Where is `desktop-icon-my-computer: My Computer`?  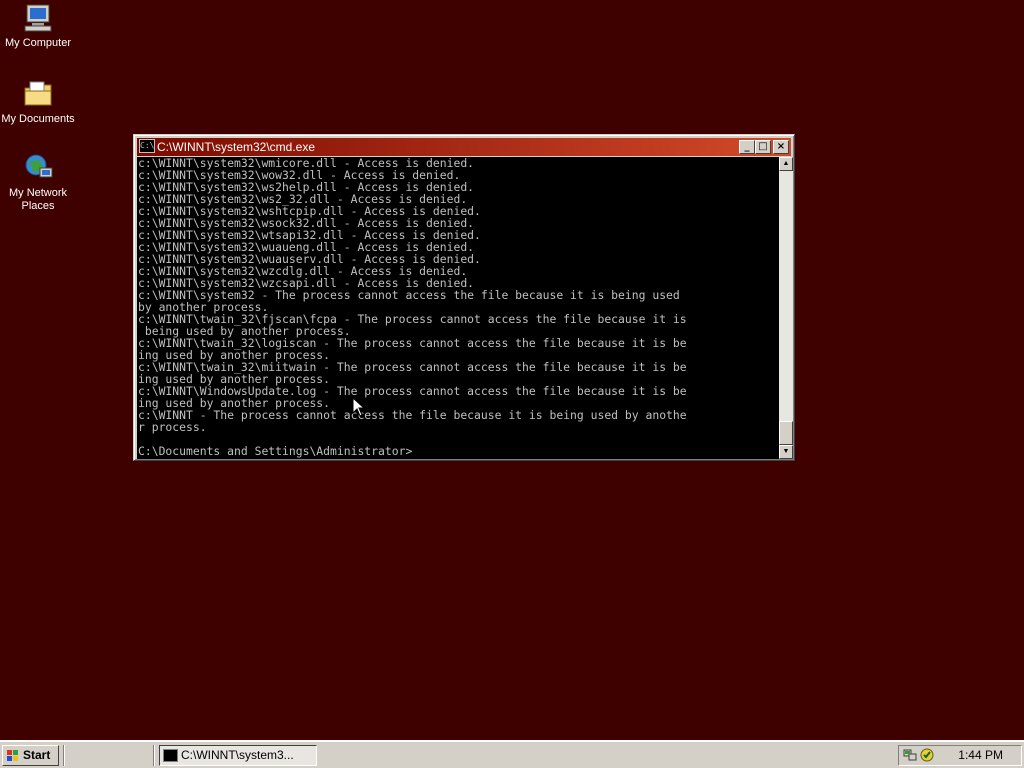
desktop-icon-my-computer: My Computer is located at coordinates (38, 26).